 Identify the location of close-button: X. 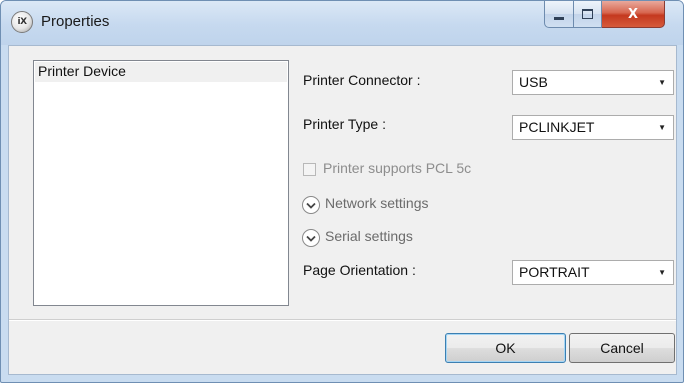
(633, 14).